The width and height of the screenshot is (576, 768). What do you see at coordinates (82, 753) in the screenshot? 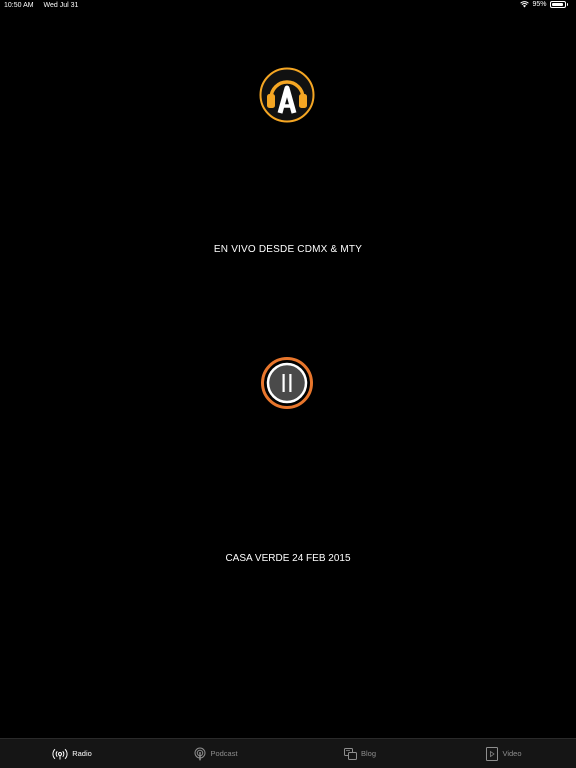
I see `tab-radio-label: Radio` at bounding box center [82, 753].